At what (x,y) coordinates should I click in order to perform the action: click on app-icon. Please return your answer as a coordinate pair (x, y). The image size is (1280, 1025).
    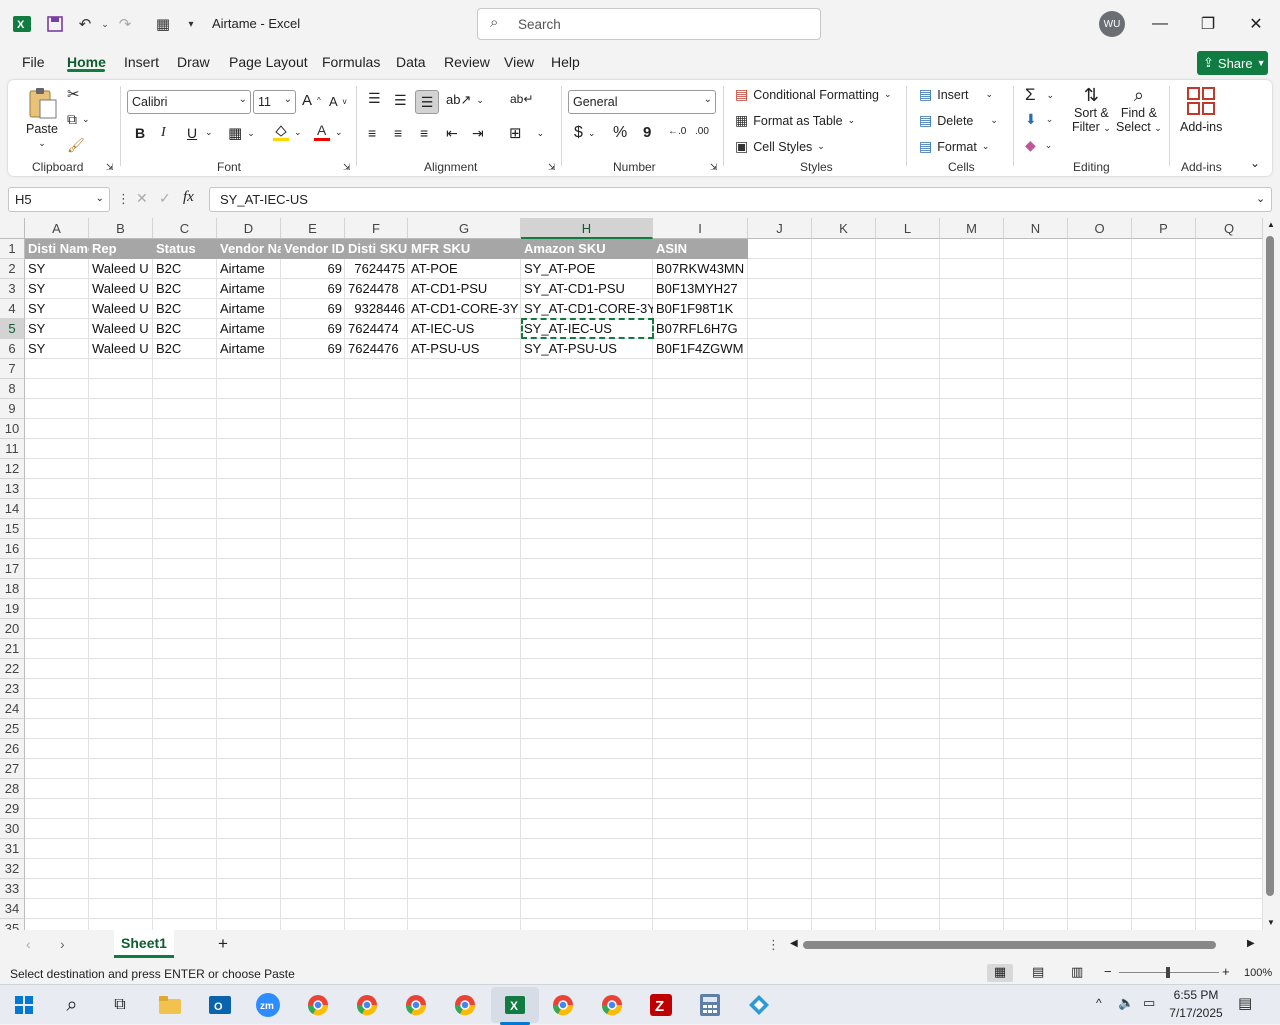
    Looking at the image, I should click on (759, 1005).